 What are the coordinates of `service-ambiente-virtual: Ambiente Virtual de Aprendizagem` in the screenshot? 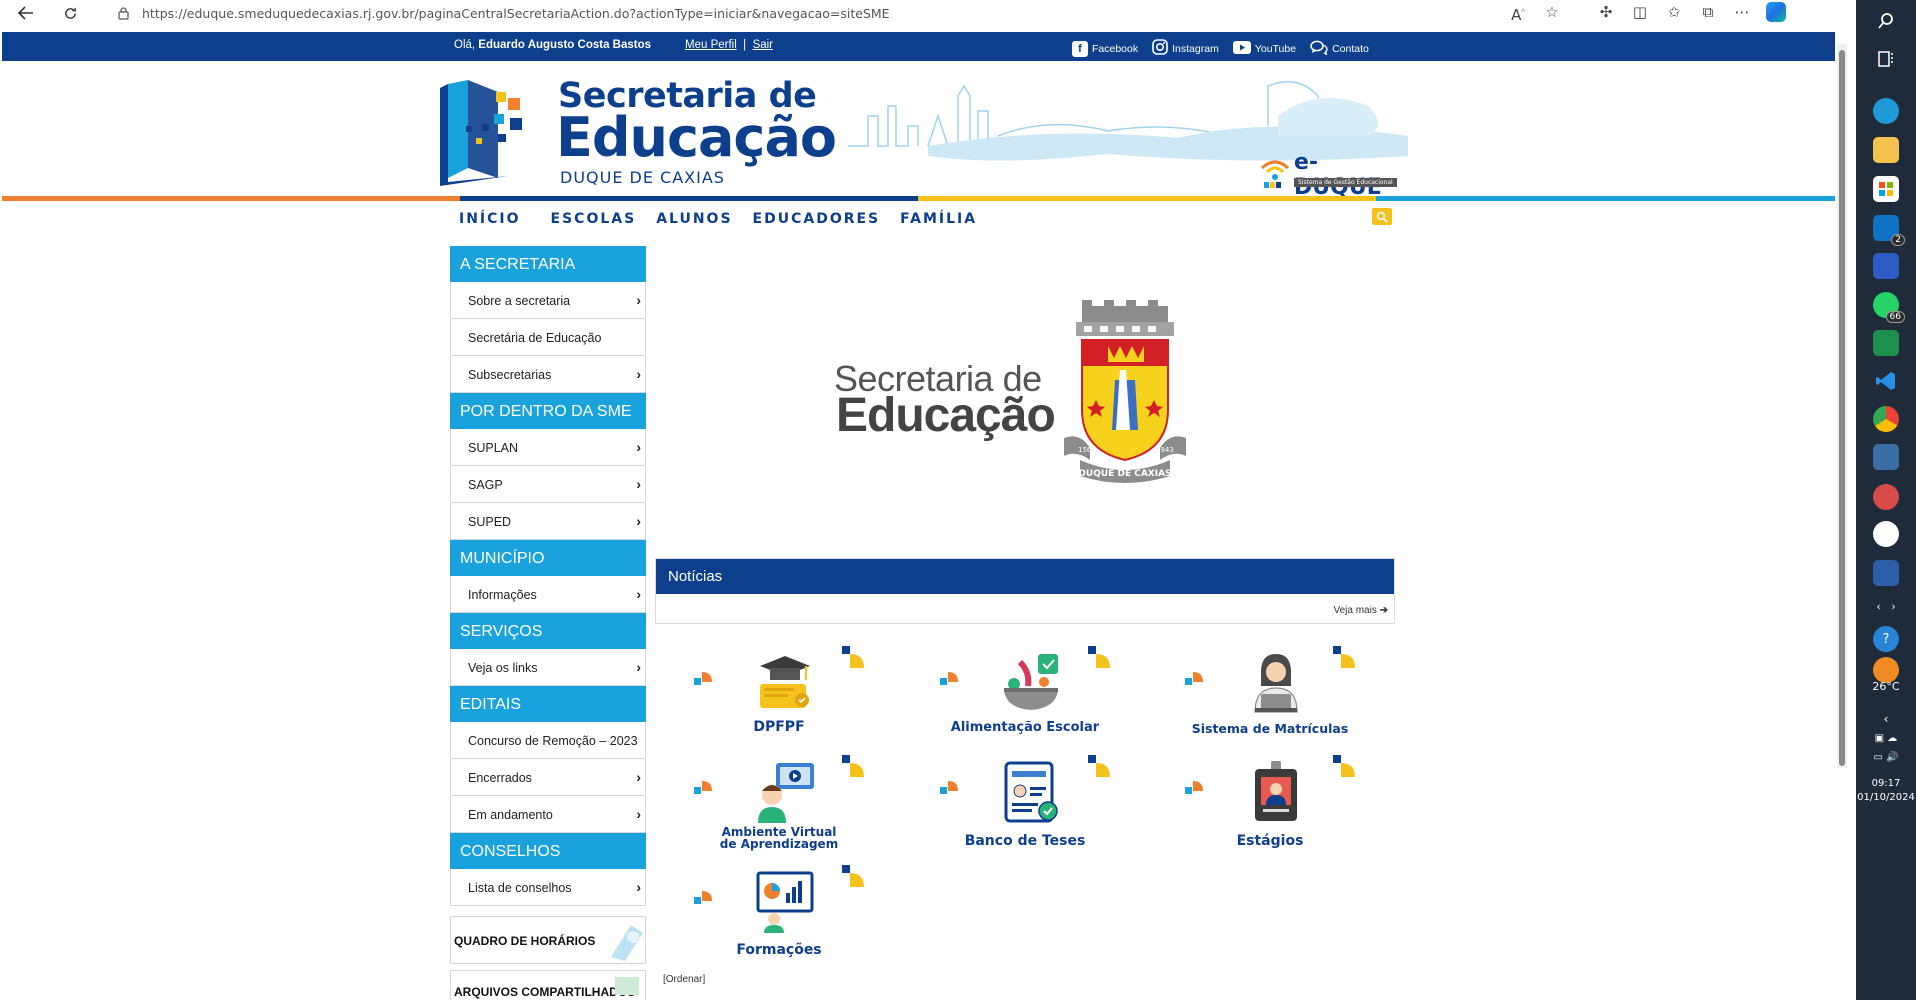 It's located at (779, 805).